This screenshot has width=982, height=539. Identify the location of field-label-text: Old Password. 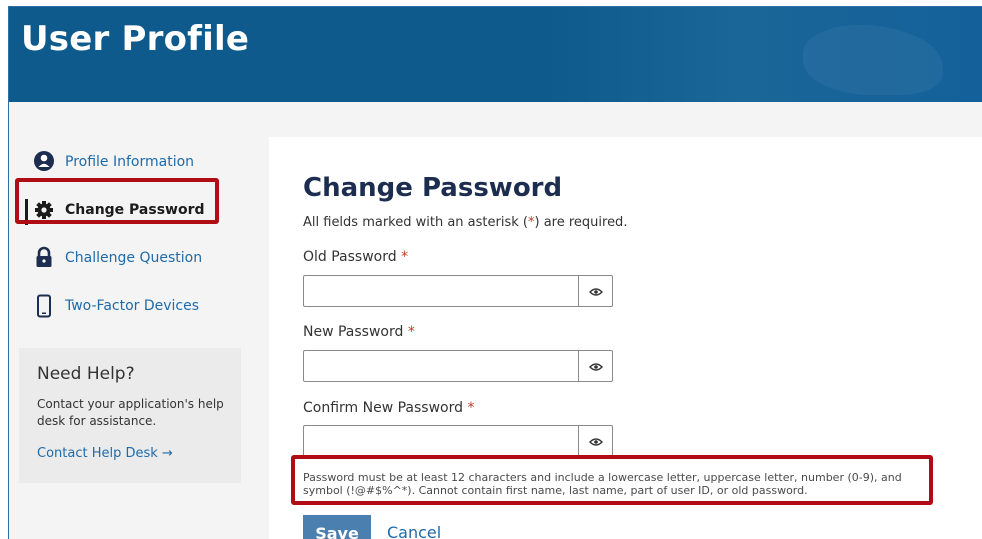
(350, 257).